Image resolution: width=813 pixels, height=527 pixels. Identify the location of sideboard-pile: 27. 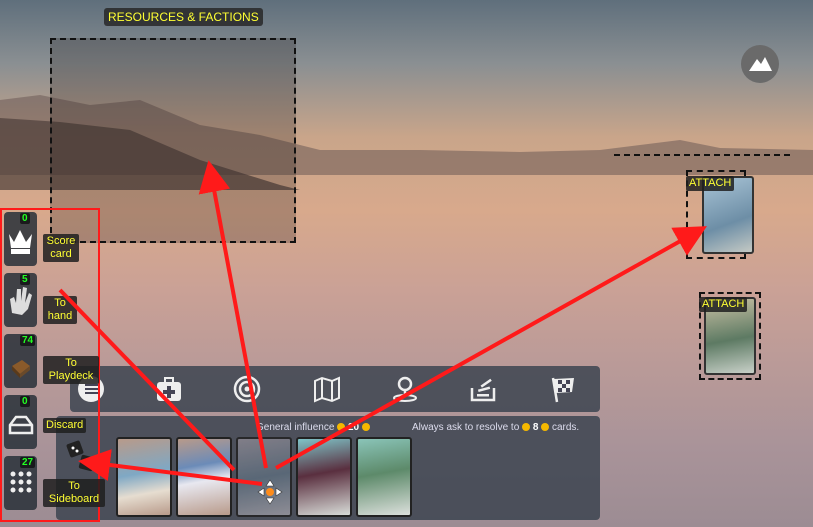
(20, 483).